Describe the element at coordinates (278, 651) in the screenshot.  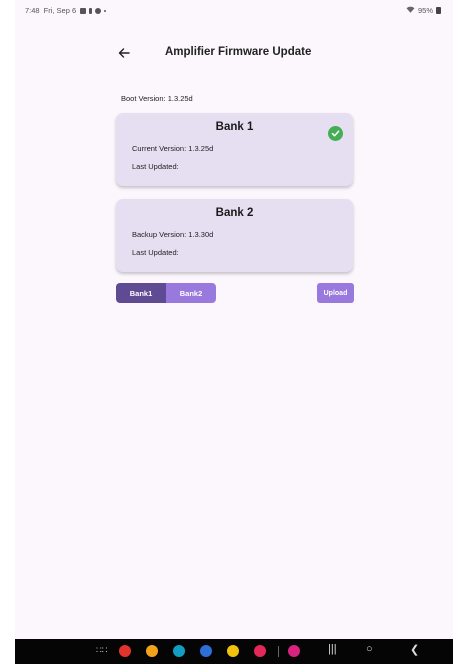
I see `nav-separator` at that location.